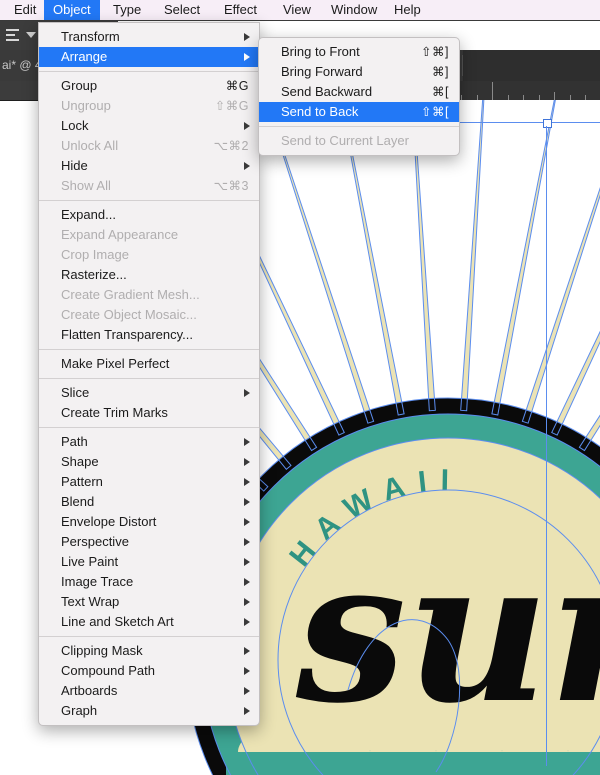  Describe the element at coordinates (149, 651) in the screenshot. I see `object-menu-item-clipping-mask: Clipping Mask` at that location.